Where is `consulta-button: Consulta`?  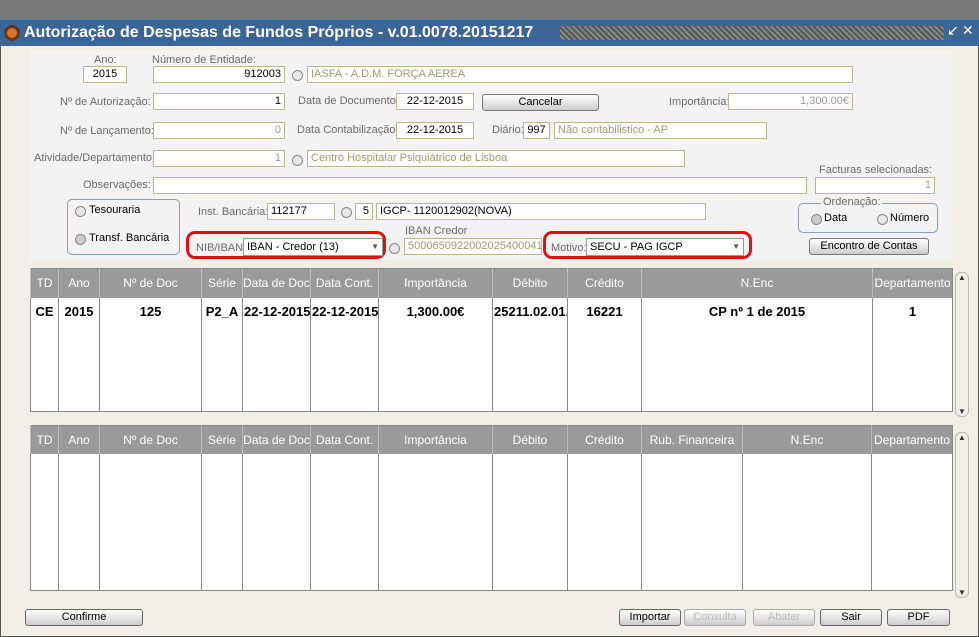
consulta-button: Consulta is located at coordinates (715, 617).